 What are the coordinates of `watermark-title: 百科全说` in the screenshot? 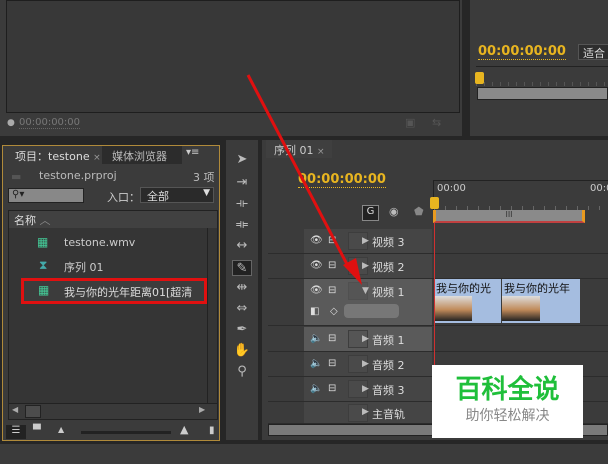 It's located at (507, 390).